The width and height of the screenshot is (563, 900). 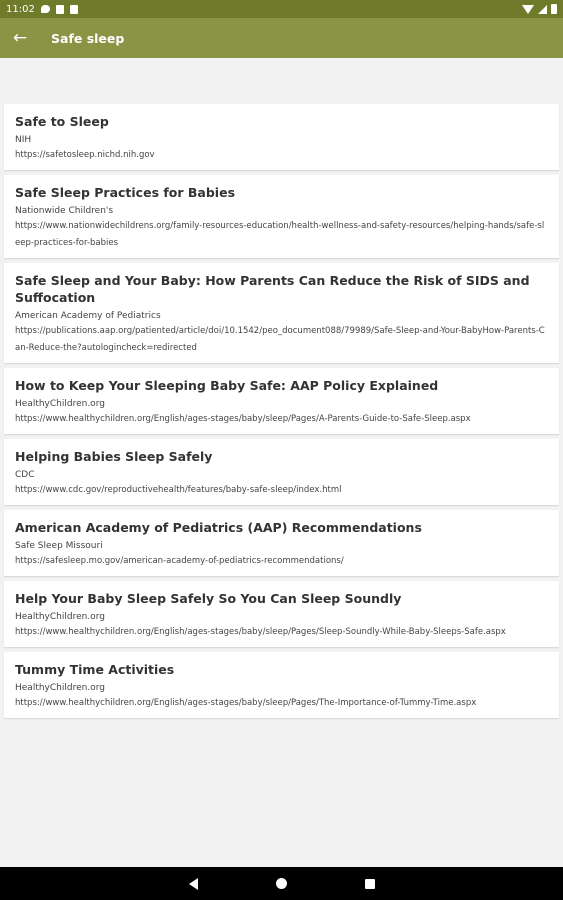 What do you see at coordinates (95, 669) in the screenshot?
I see `resource-title: Tummy Time Activities` at bounding box center [95, 669].